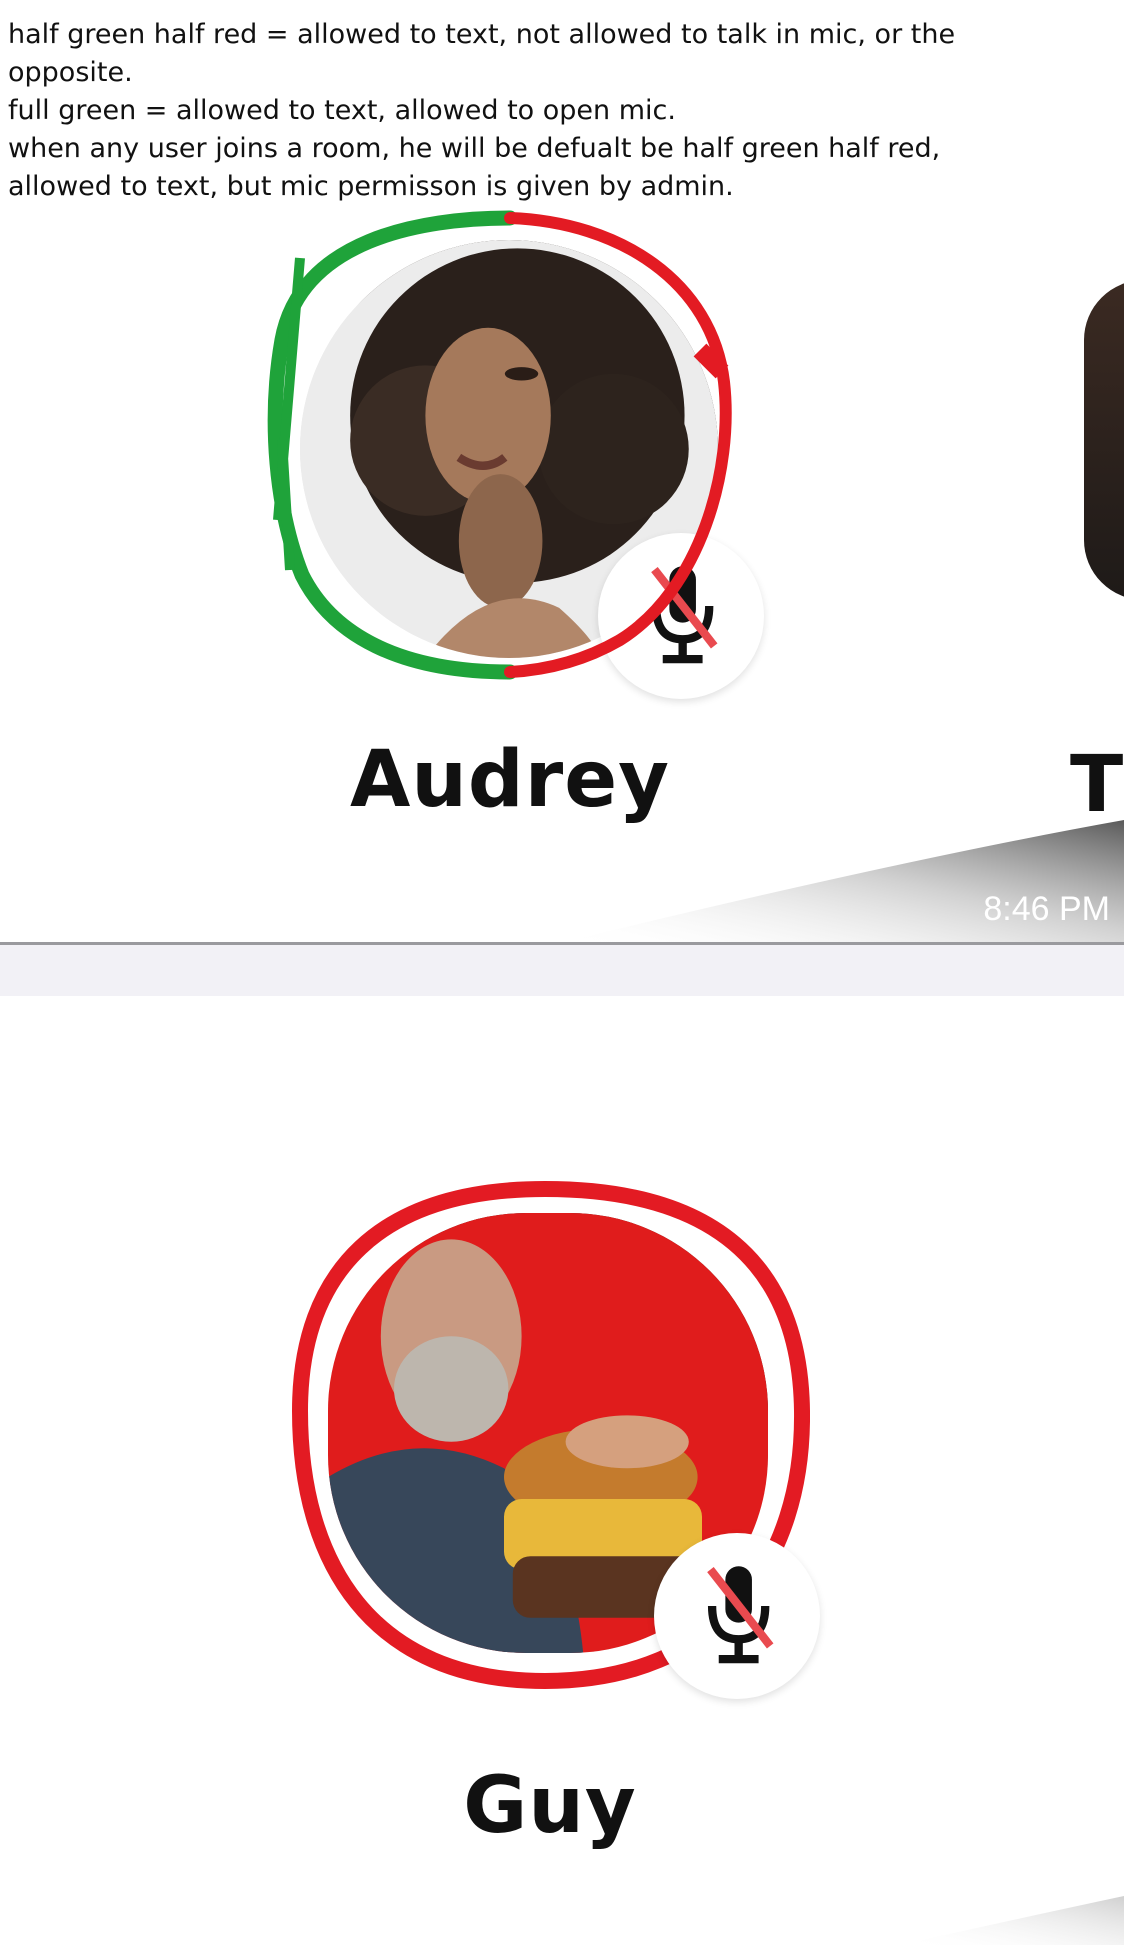 Image resolution: width=1124 pixels, height=1945 pixels. I want to click on bottom-corner-gradient, so click(1012, 1920).